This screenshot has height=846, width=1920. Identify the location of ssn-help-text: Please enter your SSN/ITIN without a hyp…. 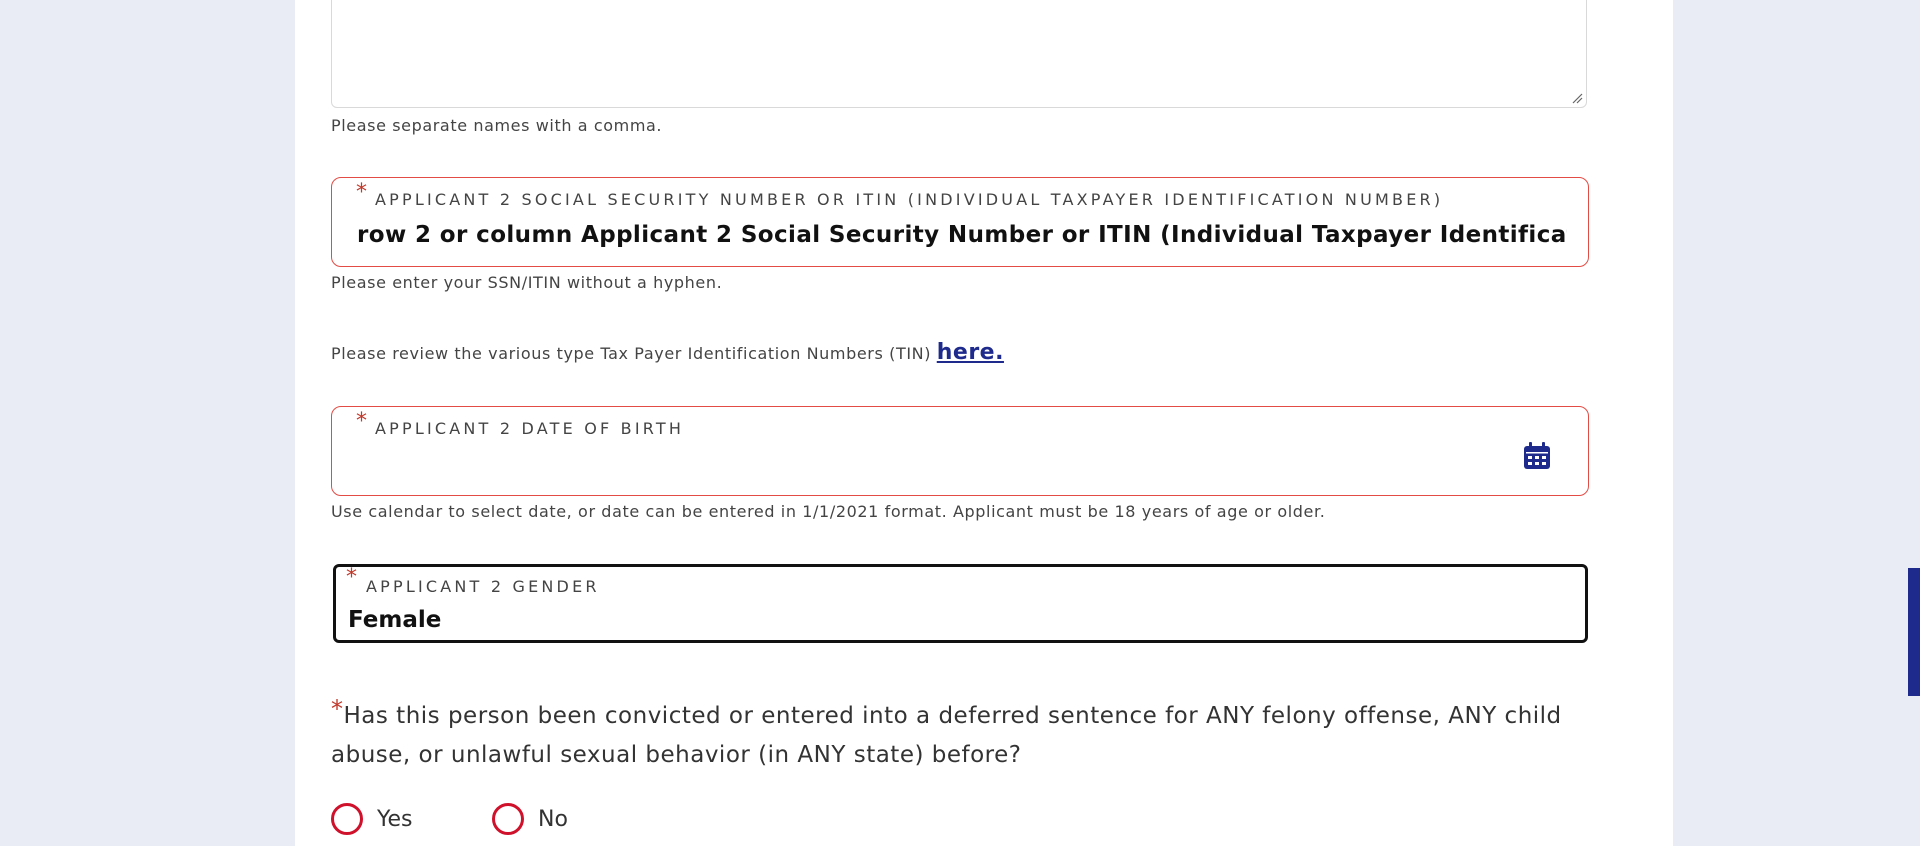
(527, 282).